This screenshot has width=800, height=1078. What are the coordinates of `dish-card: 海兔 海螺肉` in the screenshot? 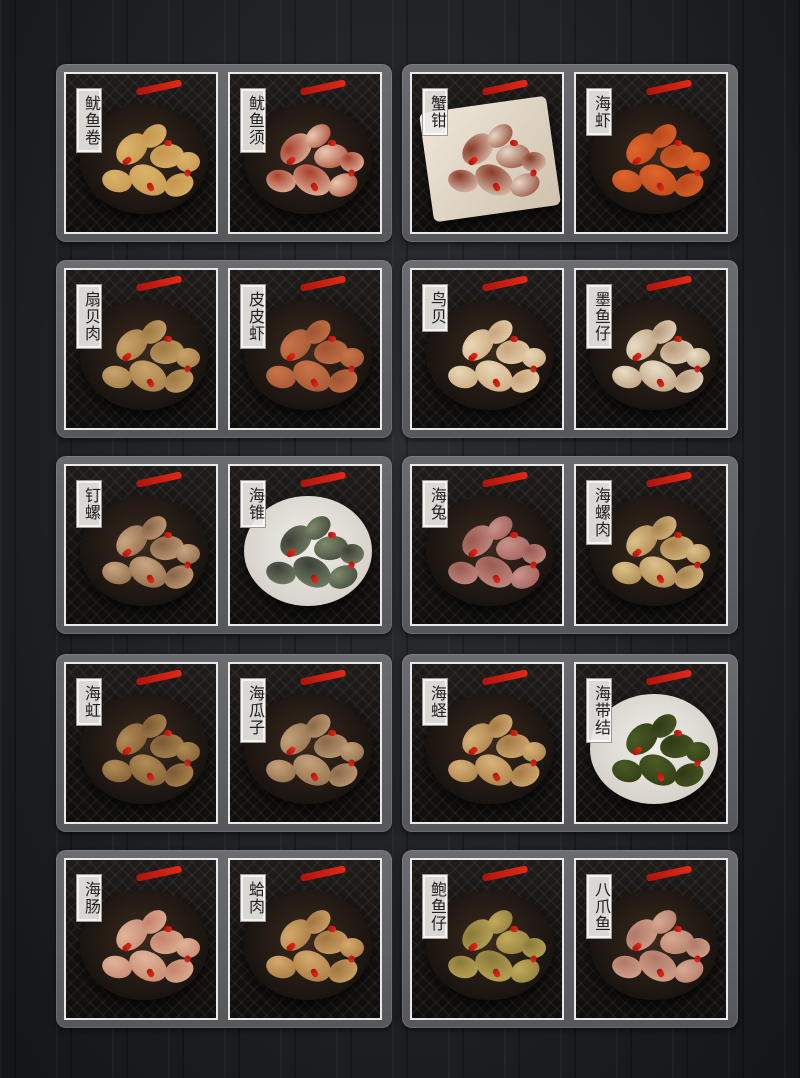 It's located at (570, 545).